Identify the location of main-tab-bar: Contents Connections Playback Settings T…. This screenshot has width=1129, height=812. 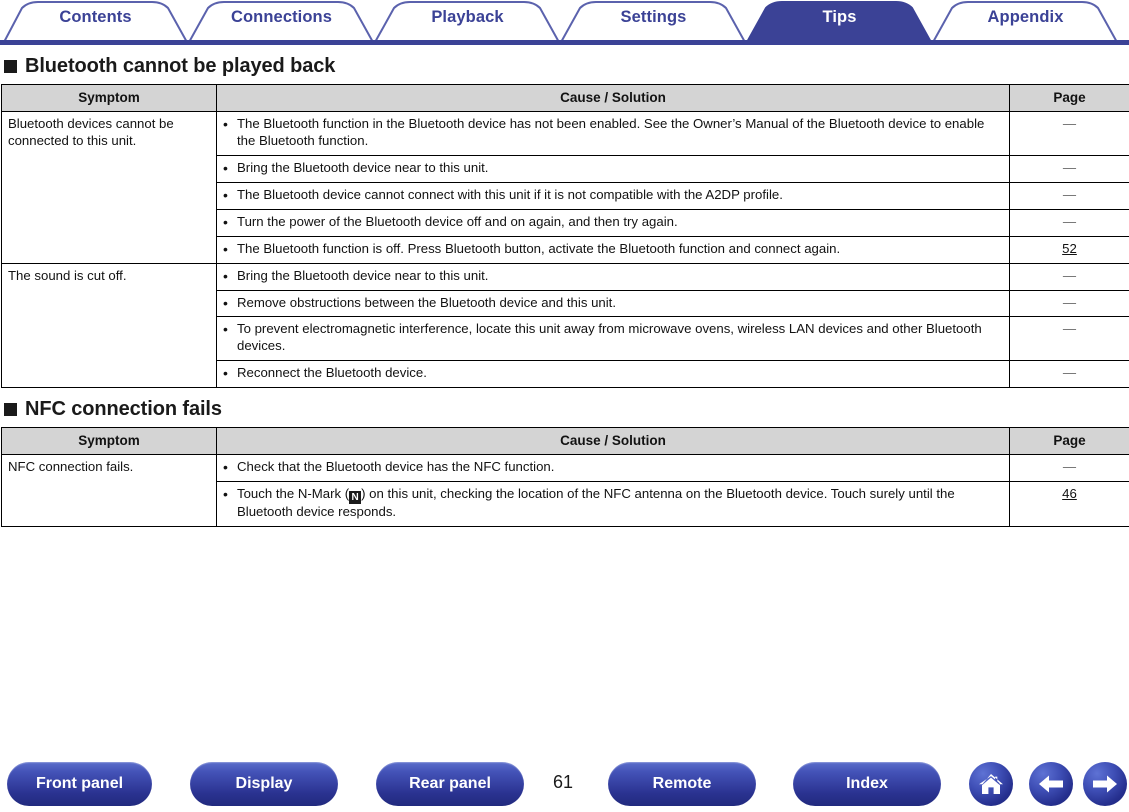
(564, 22).